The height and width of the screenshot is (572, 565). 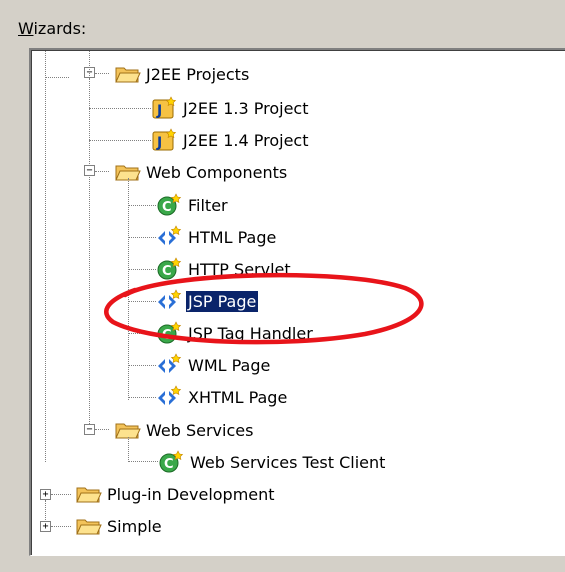 I want to click on tree-item-filter: C Filter, so click(x=193, y=205).